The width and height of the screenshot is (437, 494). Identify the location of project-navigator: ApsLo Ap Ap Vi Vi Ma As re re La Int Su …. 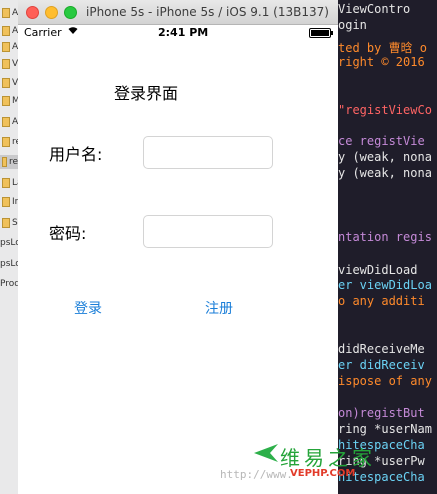
(19, 247).